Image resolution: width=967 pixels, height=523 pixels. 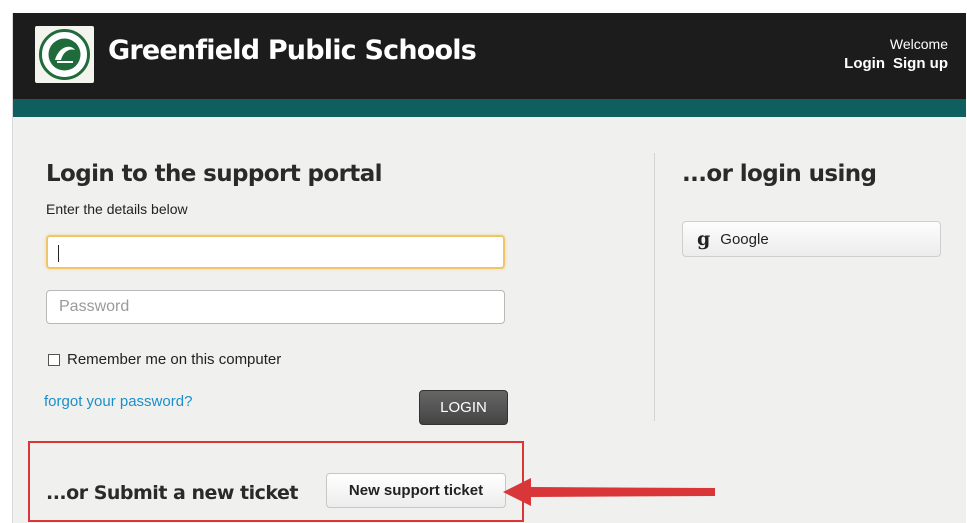 I want to click on remember-me-checkbox, so click(x=54, y=359).